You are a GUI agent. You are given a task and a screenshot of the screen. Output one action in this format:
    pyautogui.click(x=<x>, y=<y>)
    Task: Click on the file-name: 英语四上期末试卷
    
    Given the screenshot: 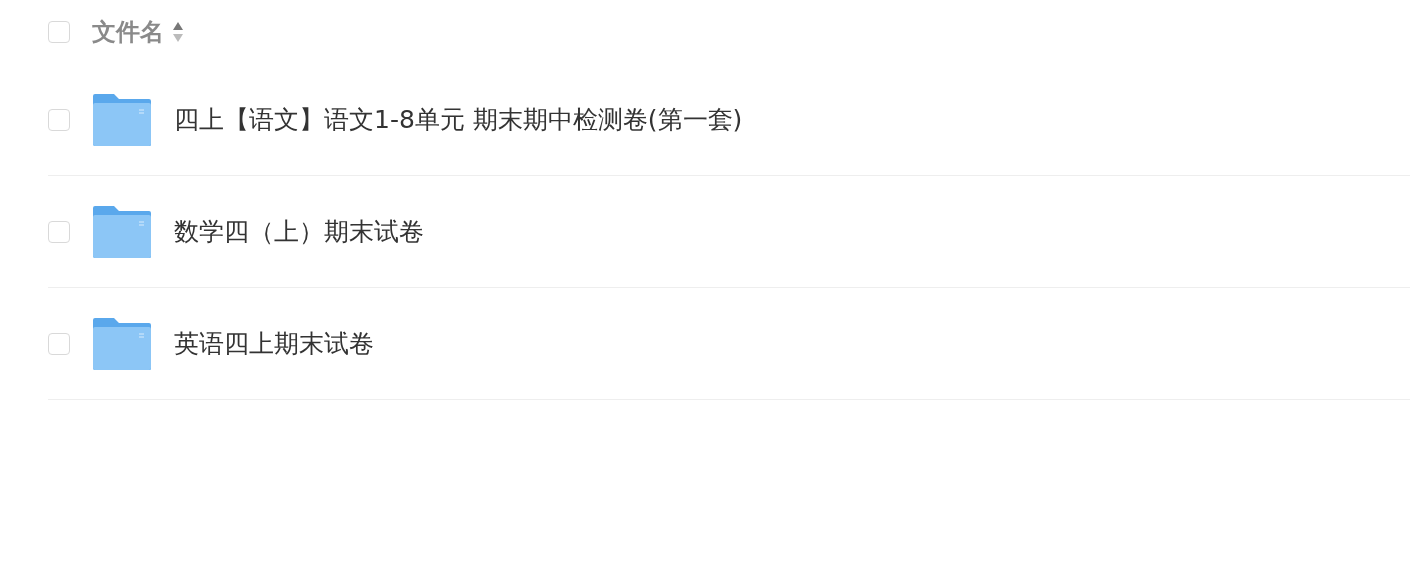 What is the action you would take?
    pyautogui.click(x=274, y=343)
    